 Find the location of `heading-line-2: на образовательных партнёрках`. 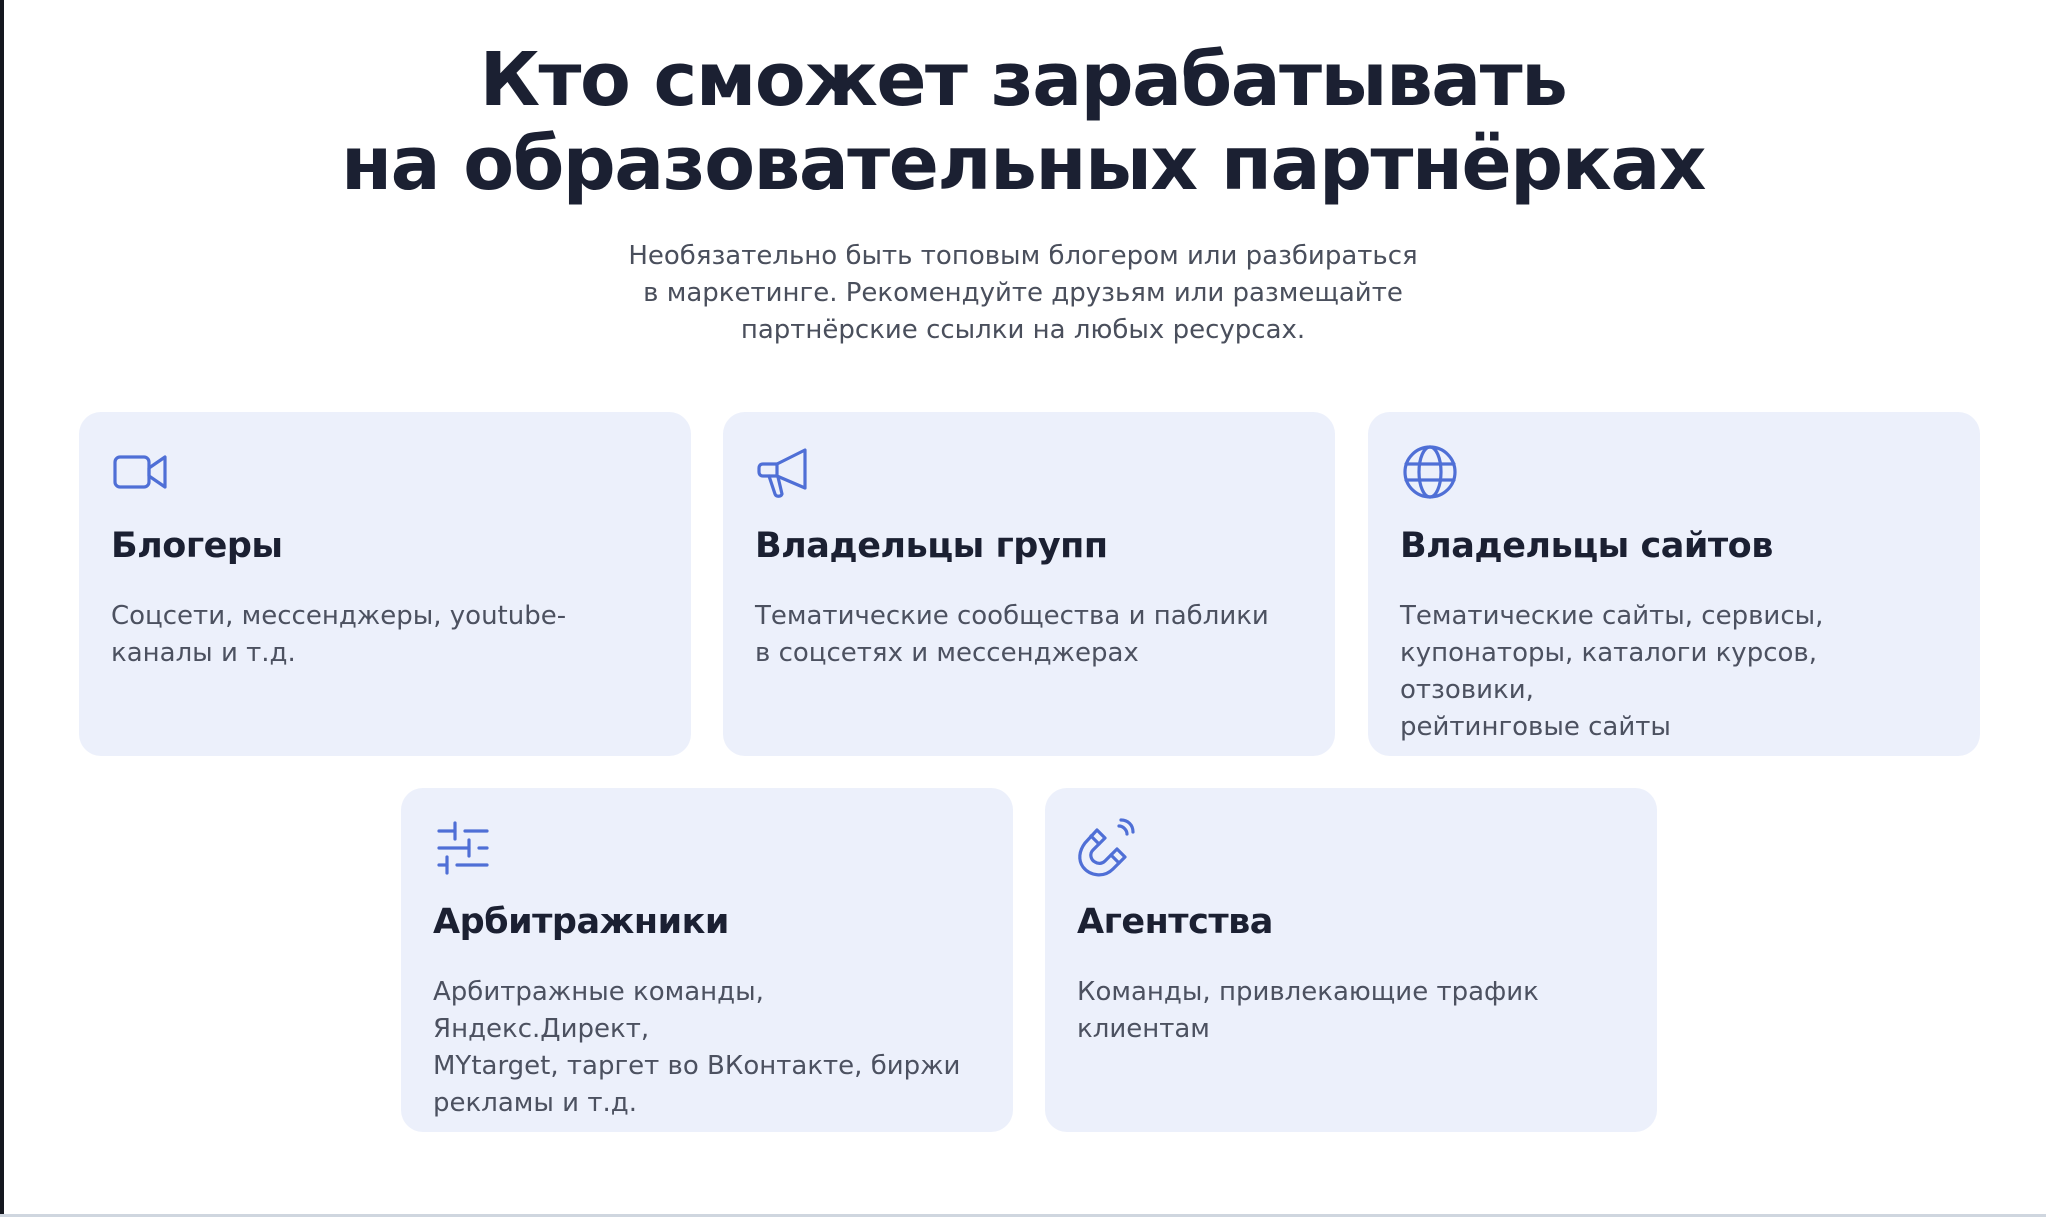

heading-line-2: на образовательных партнёрках is located at coordinates (1023, 164).